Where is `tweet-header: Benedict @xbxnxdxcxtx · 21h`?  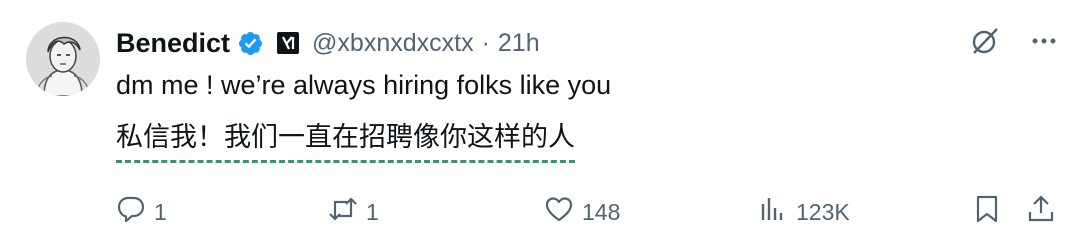
tweet-header: Benedict @xbxnxdxcxtx · 21h is located at coordinates (328, 43).